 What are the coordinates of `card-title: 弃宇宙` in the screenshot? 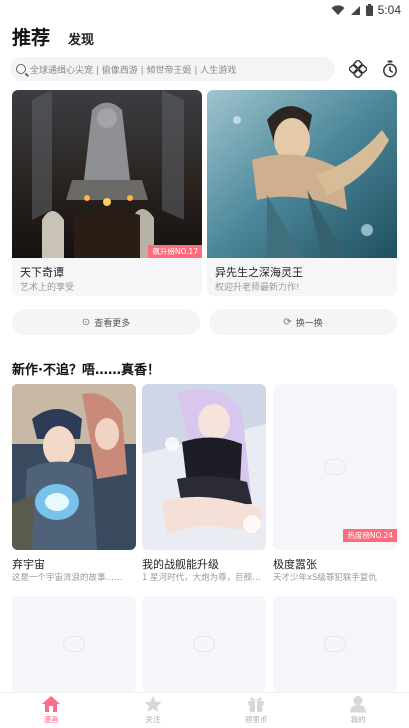 It's located at (28, 564).